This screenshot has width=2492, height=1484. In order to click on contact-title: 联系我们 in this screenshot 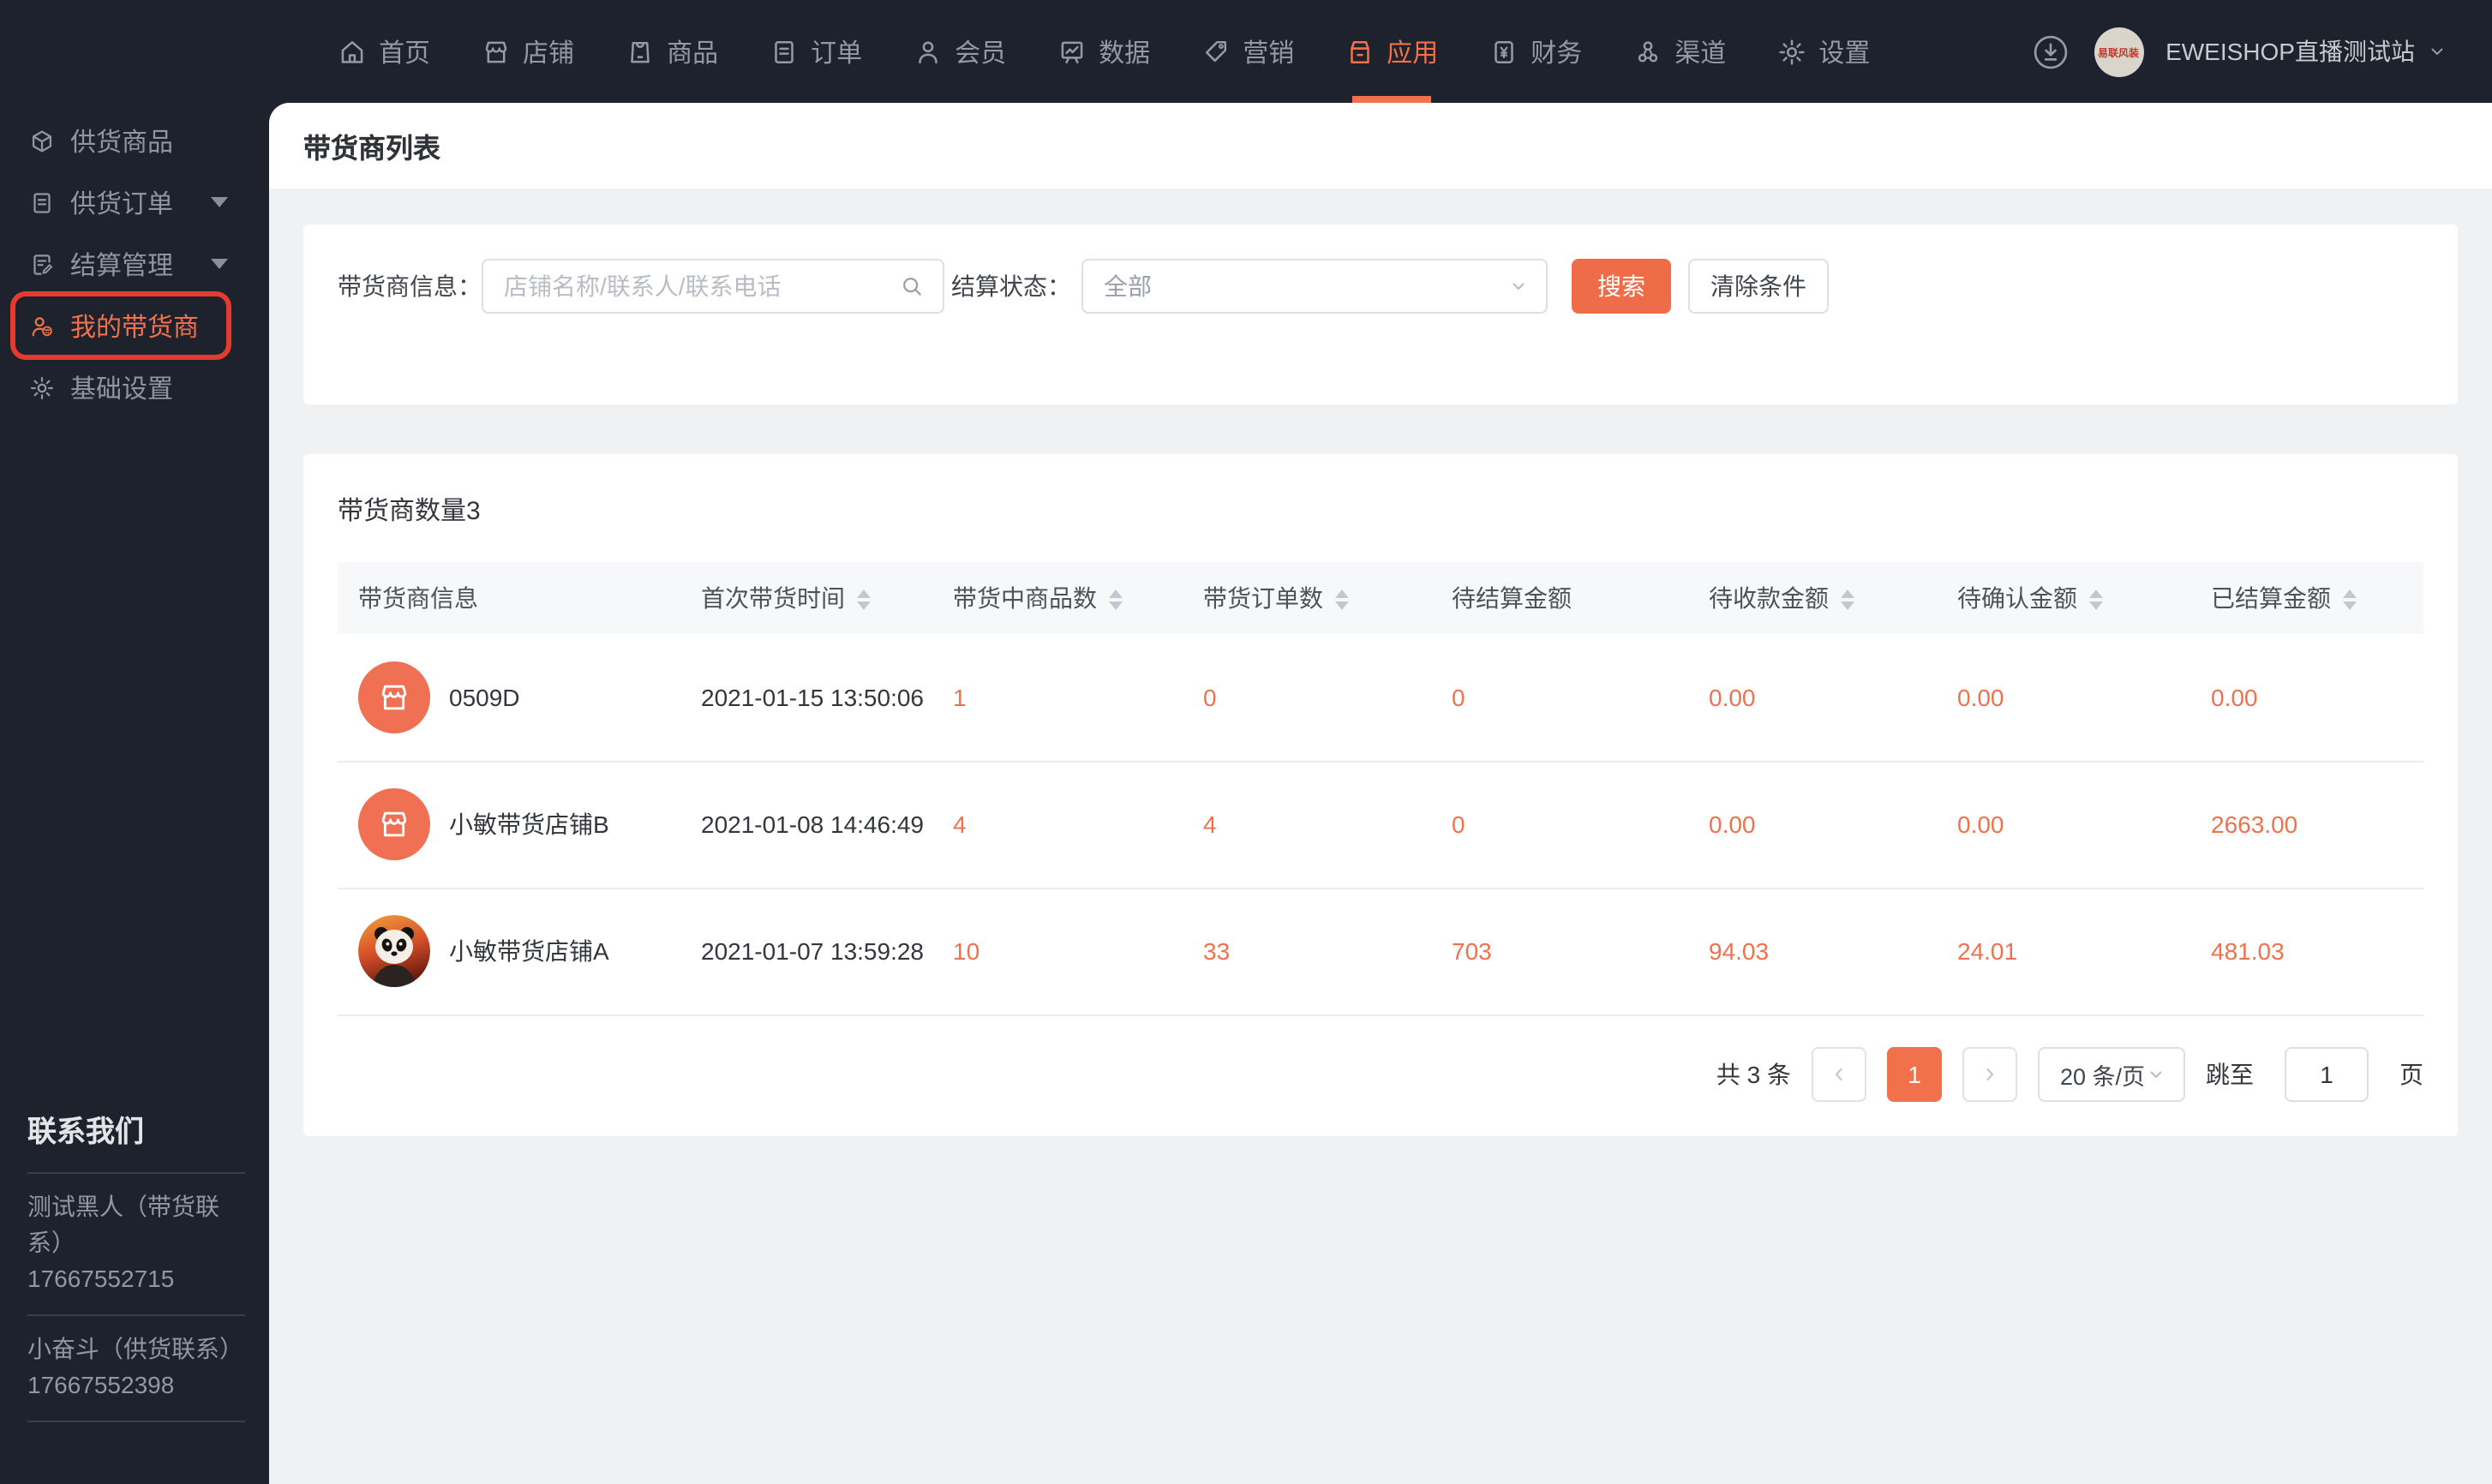, I will do `click(85, 1132)`.